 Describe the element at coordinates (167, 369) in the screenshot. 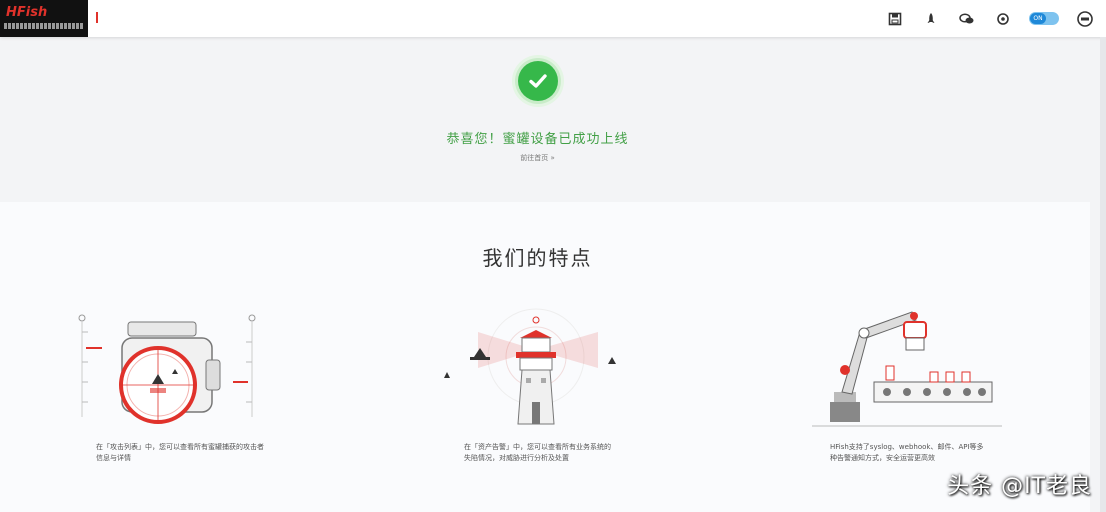

I see `radar-scope-icon` at that location.